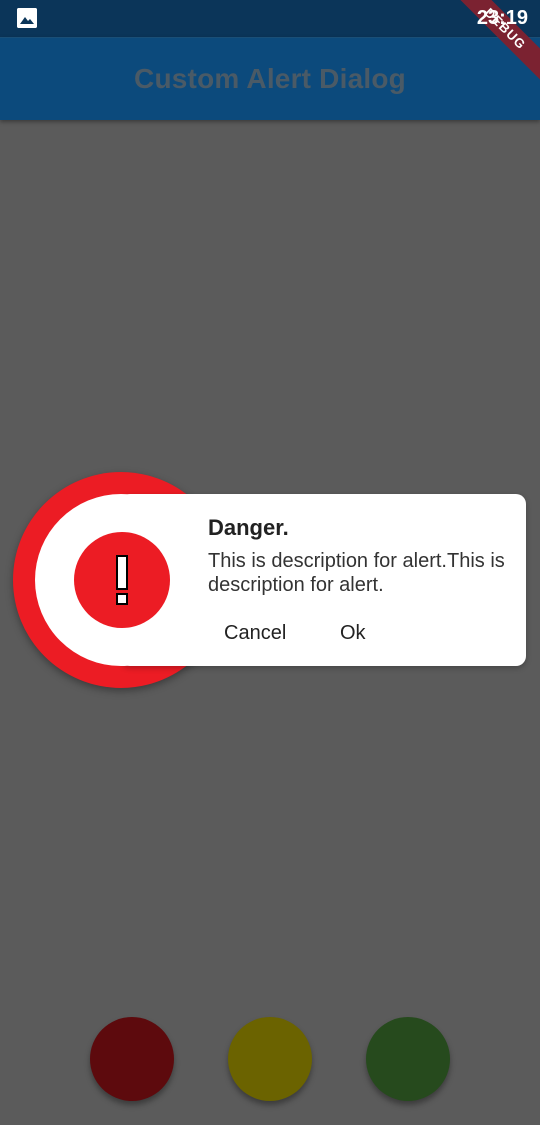 Image resolution: width=540 pixels, height=1125 pixels. Describe the element at coordinates (132, 1059) in the screenshot. I see `red-alert-button` at that location.